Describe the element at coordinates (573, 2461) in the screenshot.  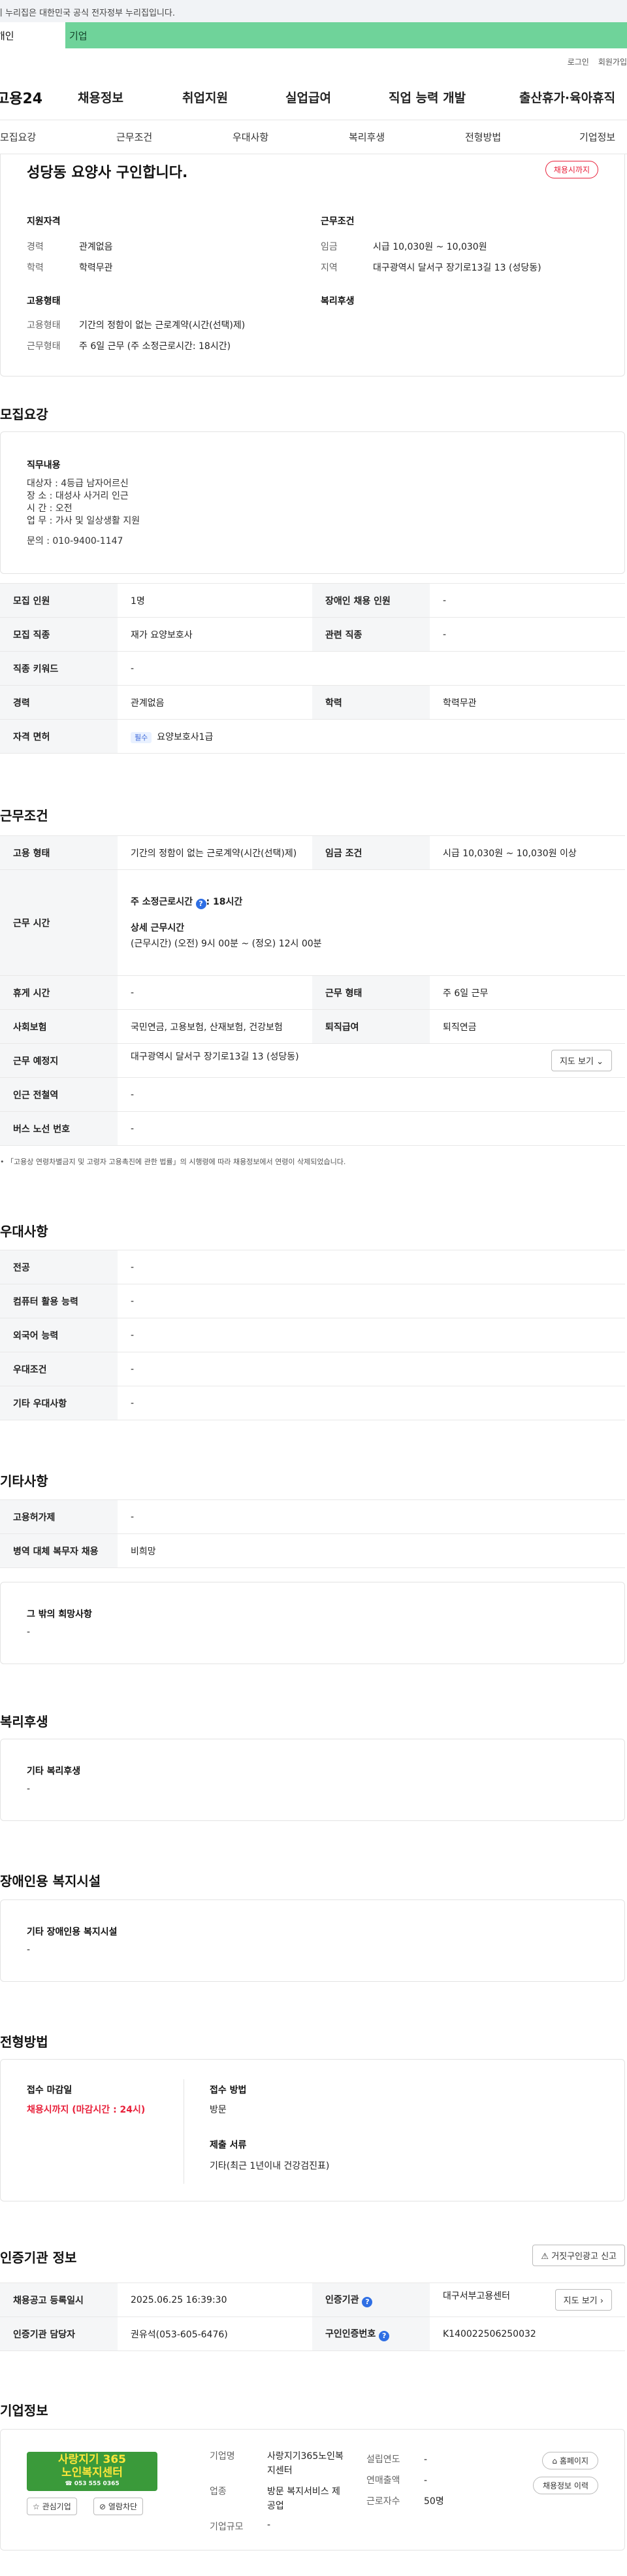
I see `homepage-label: 홈페이지` at that location.